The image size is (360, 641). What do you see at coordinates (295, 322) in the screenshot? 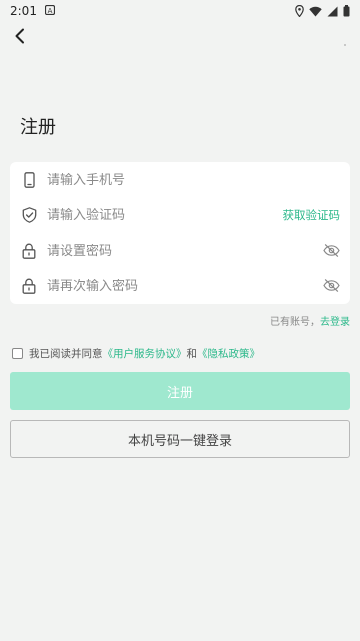
I see `login-hint-text: 已有账号，` at bounding box center [295, 322].